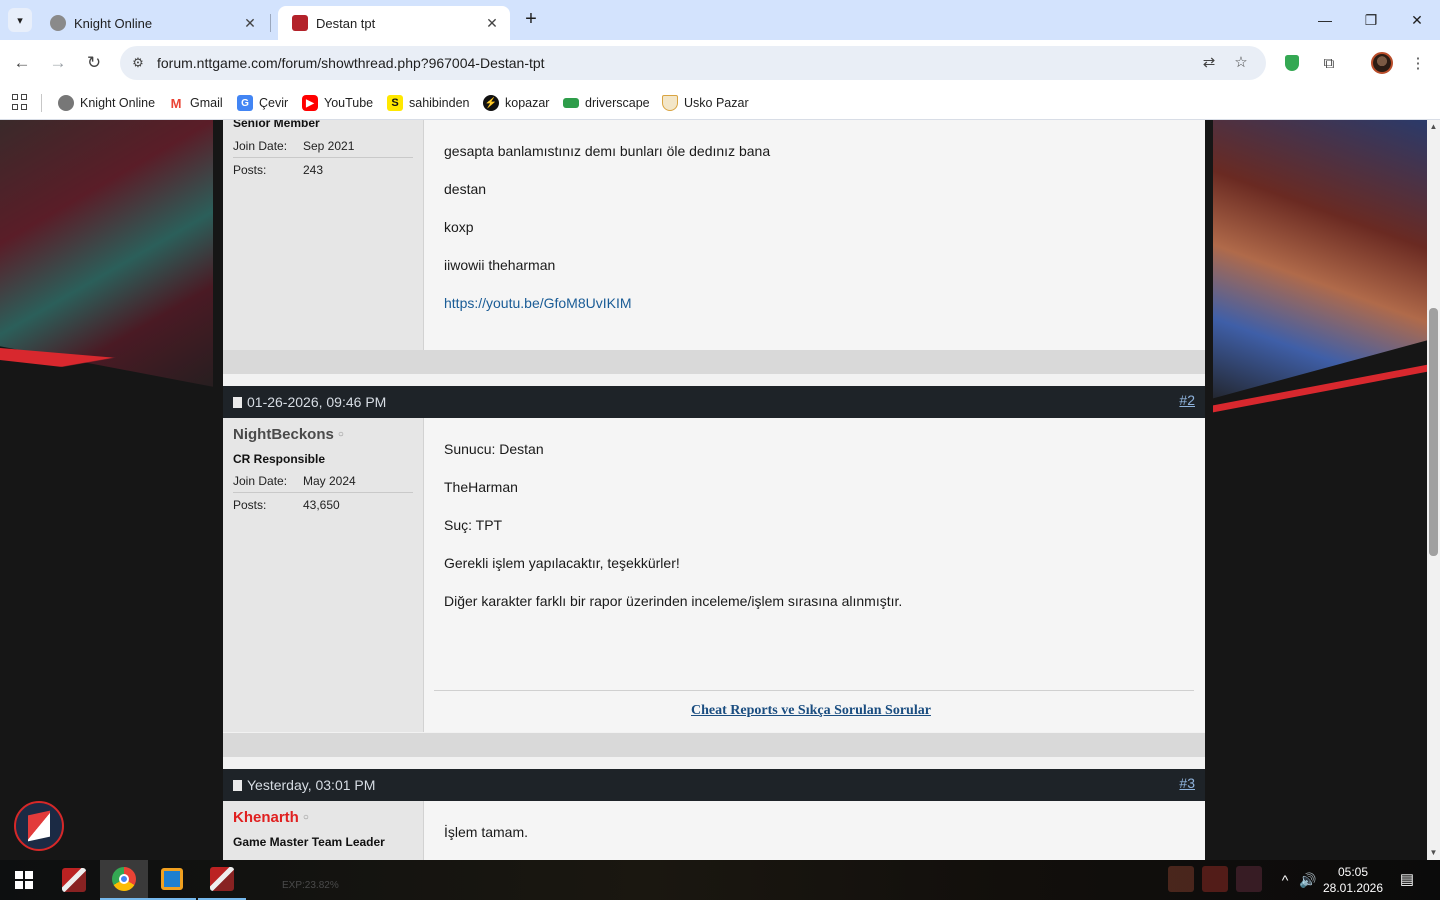  I want to click on usko-pazar-icon, so click(670, 103).